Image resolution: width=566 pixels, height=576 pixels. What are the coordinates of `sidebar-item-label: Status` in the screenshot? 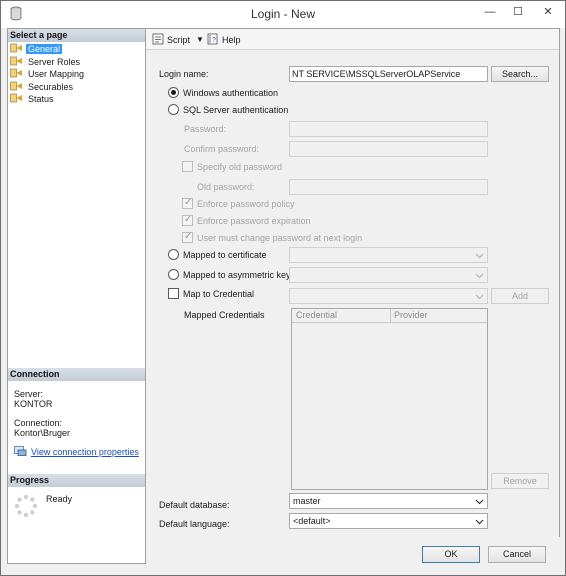 It's located at (41, 99).